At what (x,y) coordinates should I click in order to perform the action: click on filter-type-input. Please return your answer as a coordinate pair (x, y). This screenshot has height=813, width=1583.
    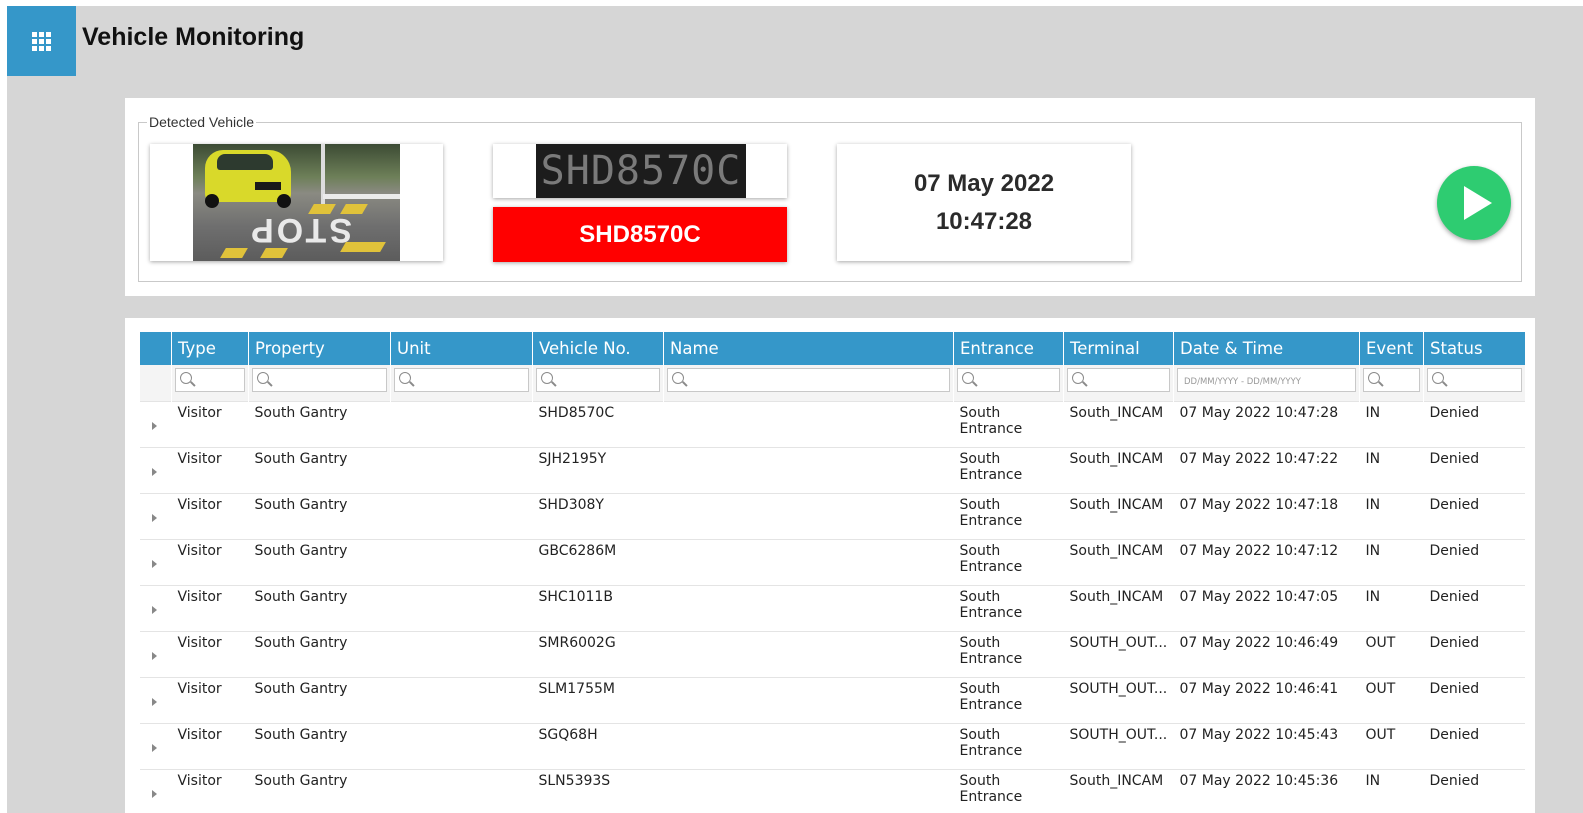
    Looking at the image, I should click on (210, 380).